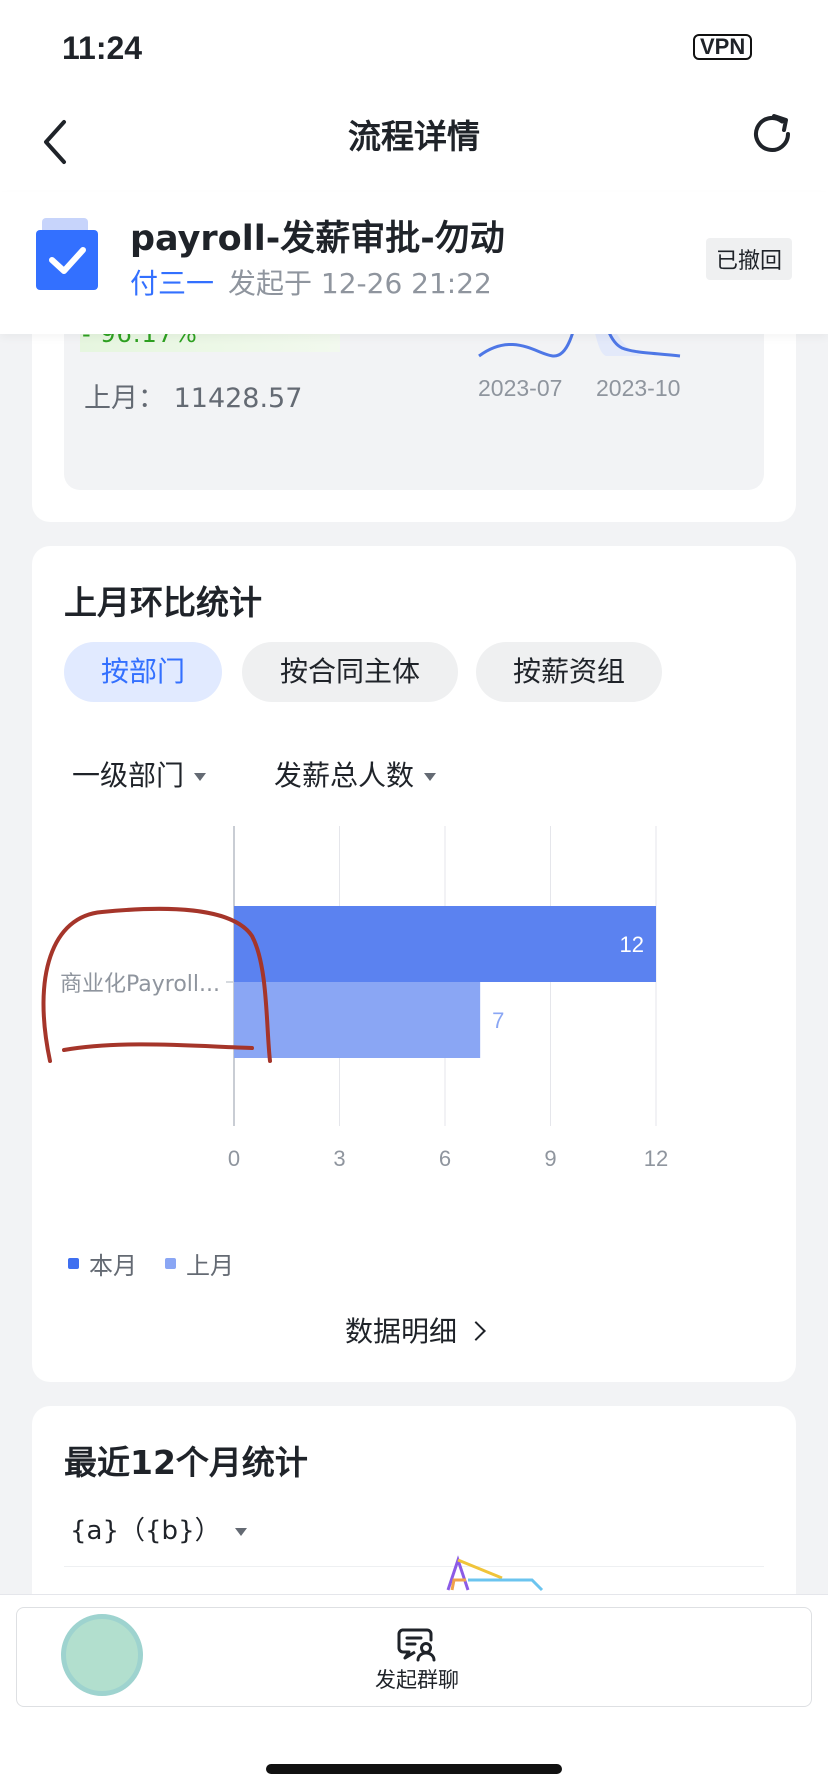 The width and height of the screenshot is (828, 1792). I want to click on started-time: 发起于 12-26 21:22, so click(360, 283).